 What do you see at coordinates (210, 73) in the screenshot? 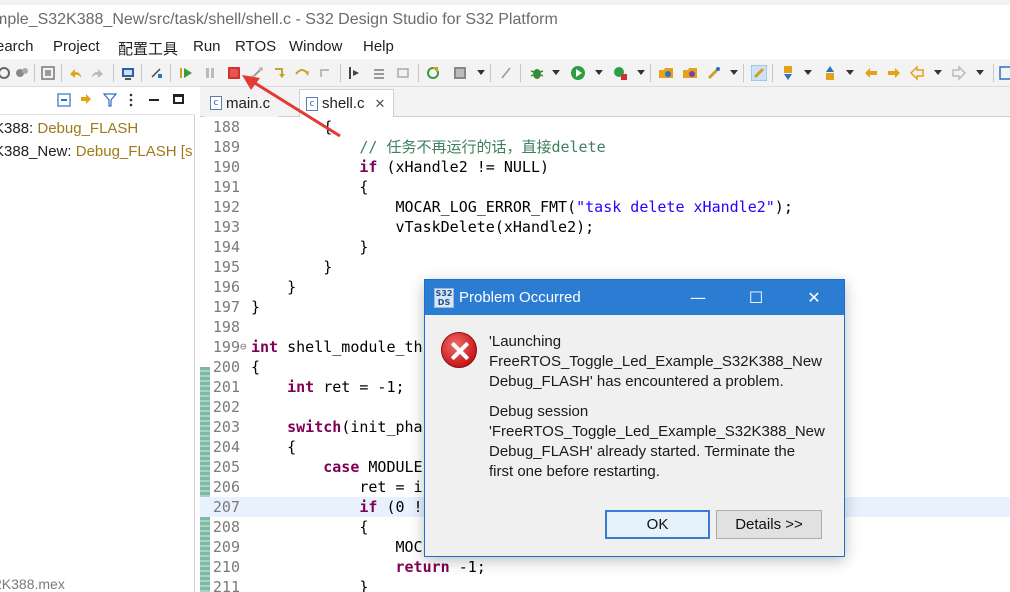
I see `suspend-icon` at bounding box center [210, 73].